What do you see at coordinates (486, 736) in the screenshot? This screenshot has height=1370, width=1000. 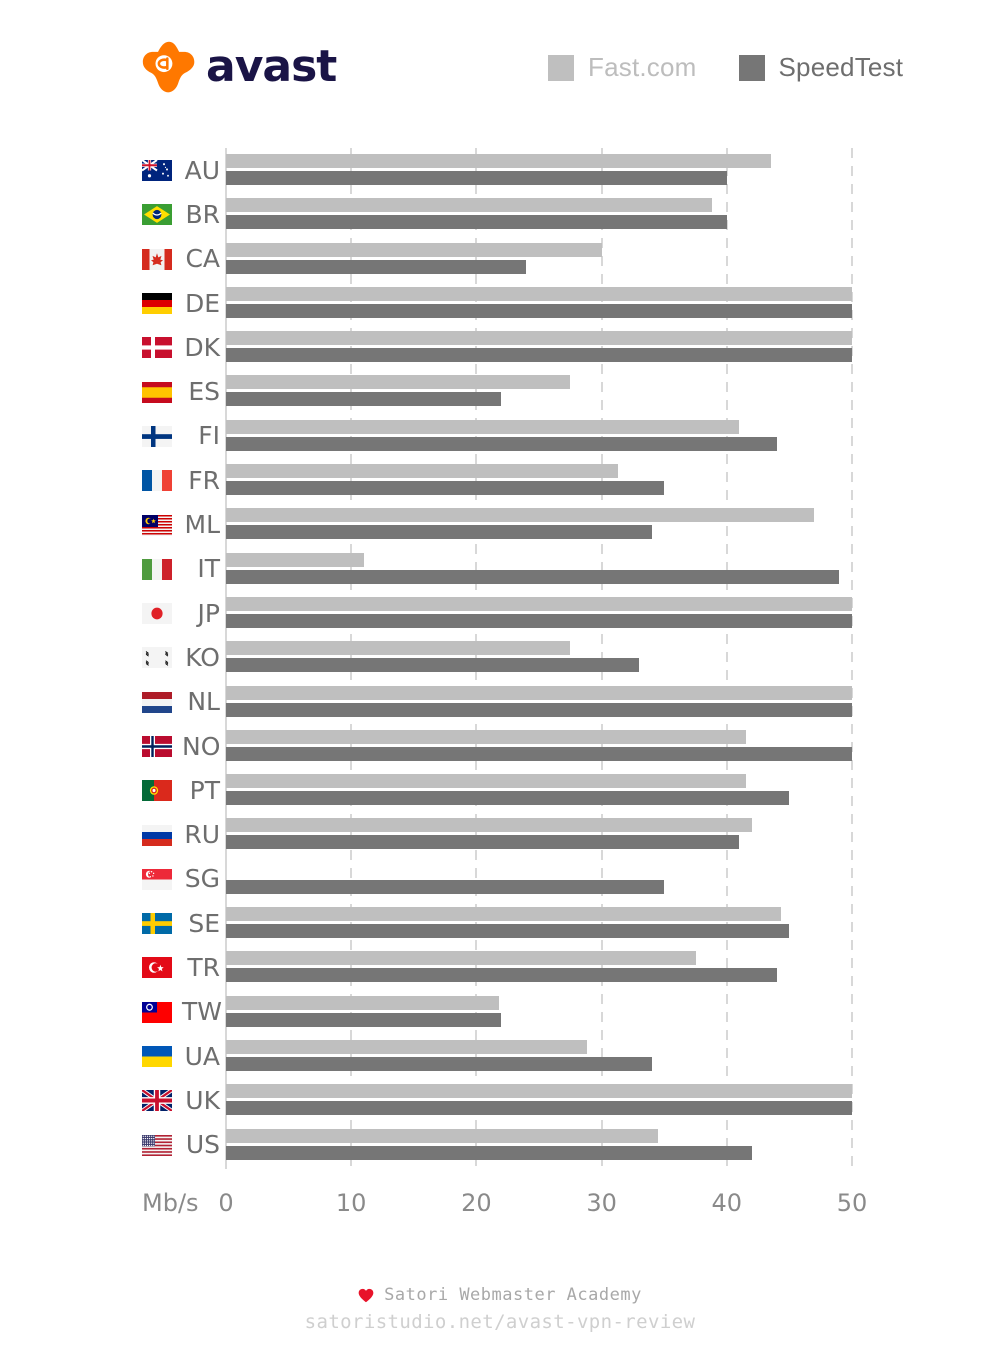 I see `bar-no-fastcom` at bounding box center [486, 736].